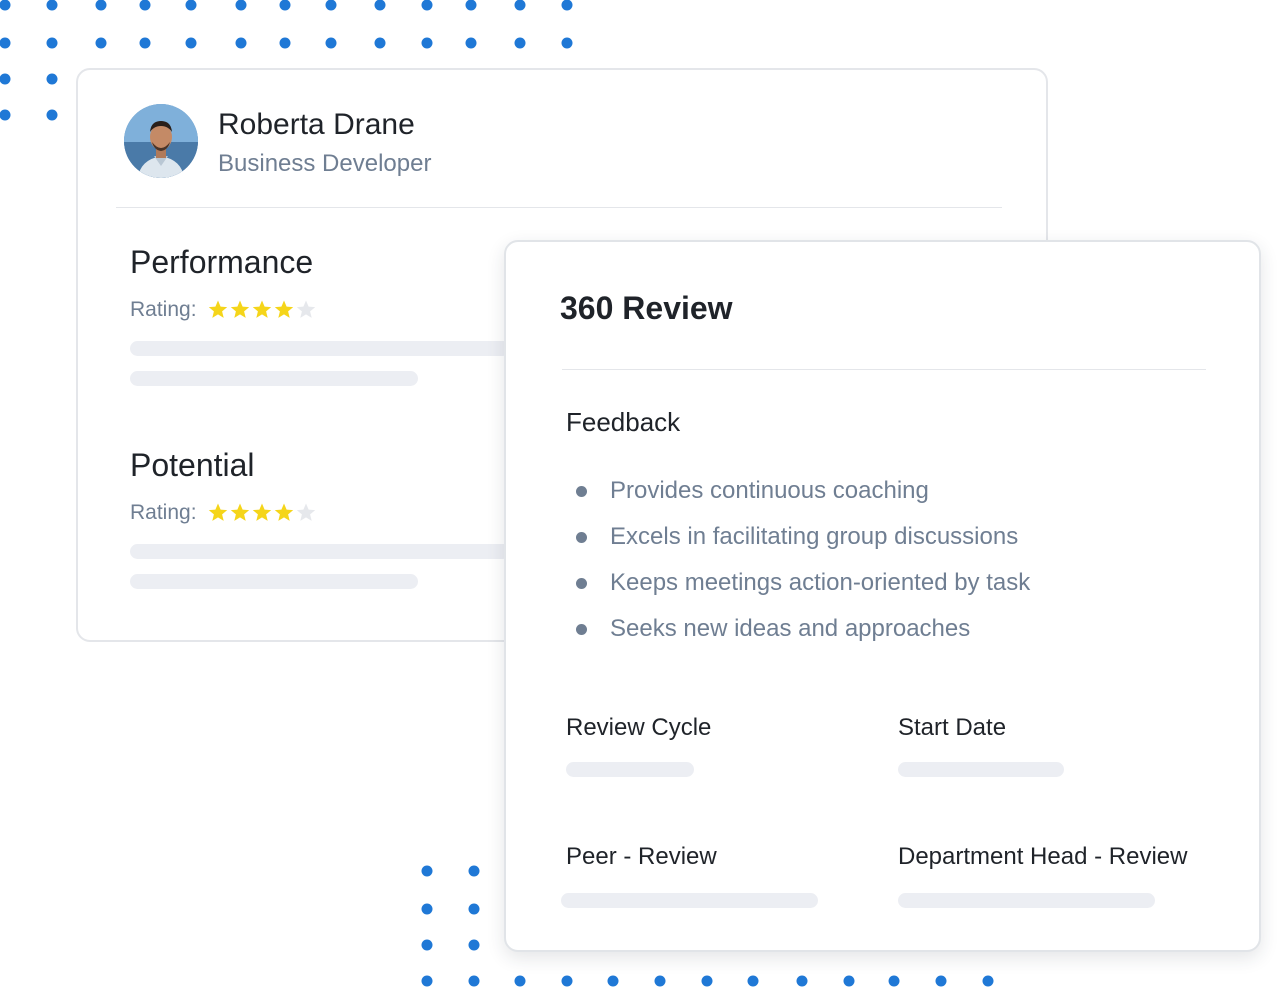  What do you see at coordinates (192, 465) in the screenshot?
I see `potential-title: Potential` at bounding box center [192, 465].